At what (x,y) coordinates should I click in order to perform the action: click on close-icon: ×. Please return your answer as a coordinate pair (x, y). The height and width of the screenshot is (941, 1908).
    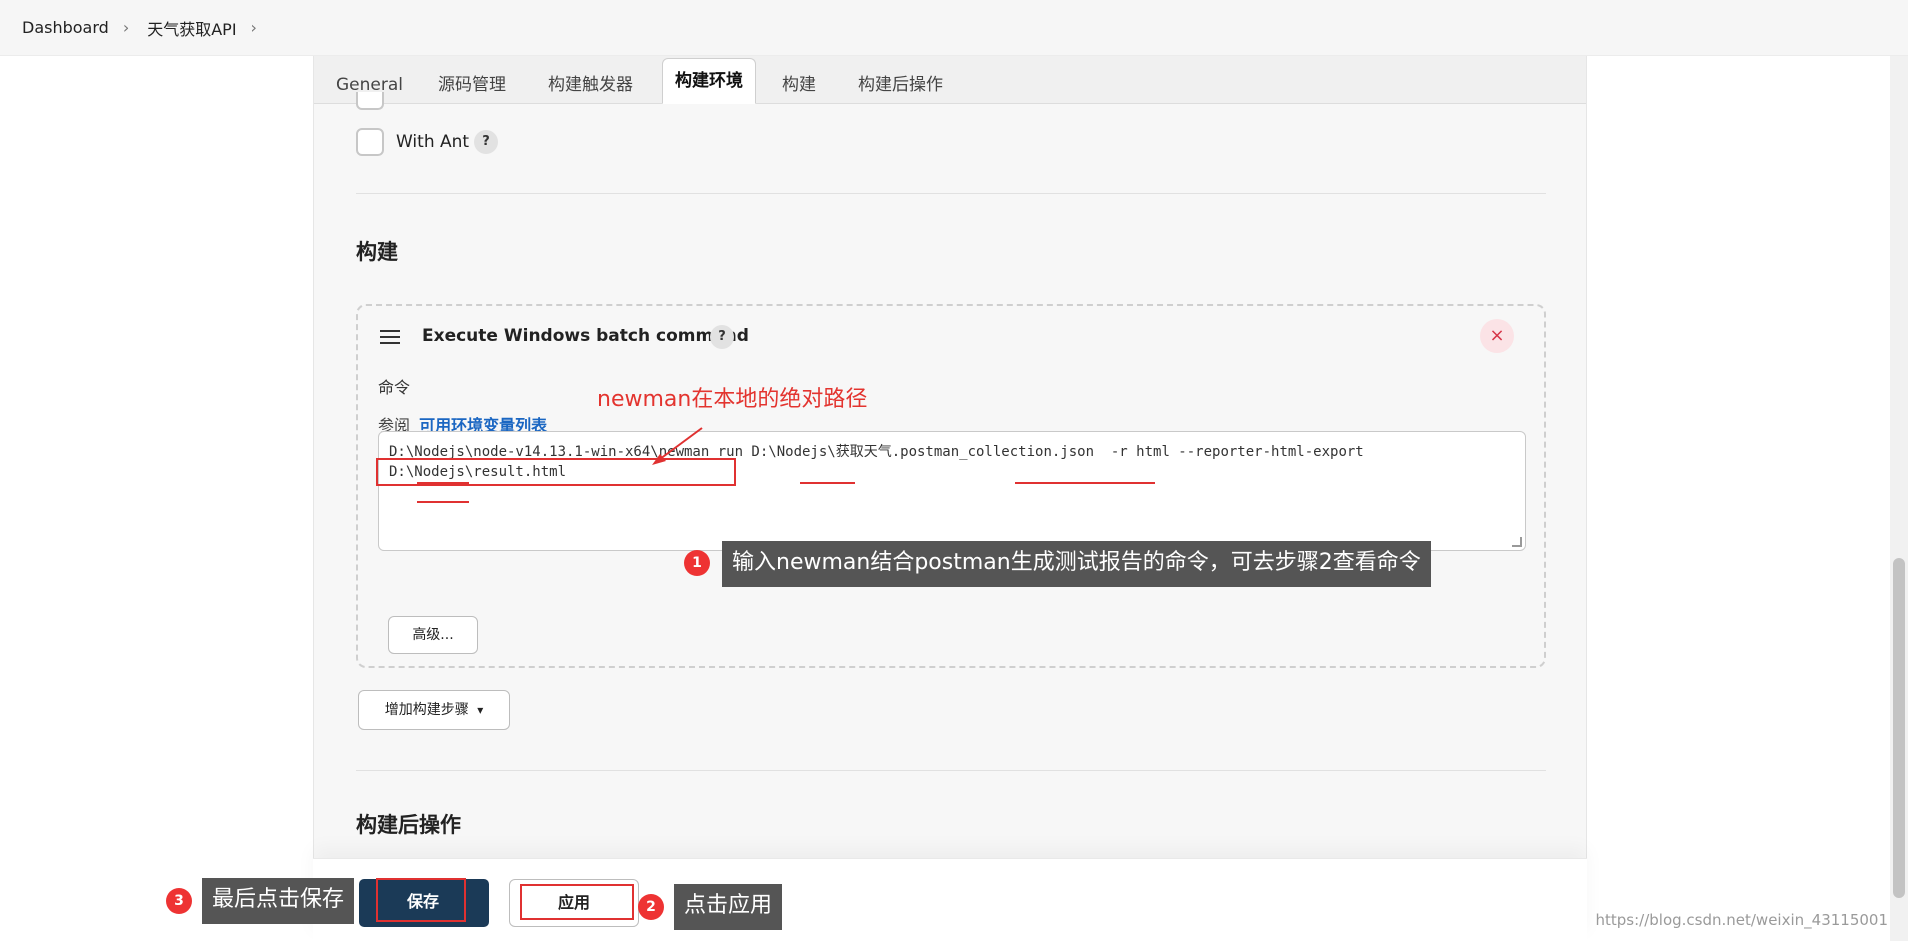
    Looking at the image, I should click on (1497, 336).